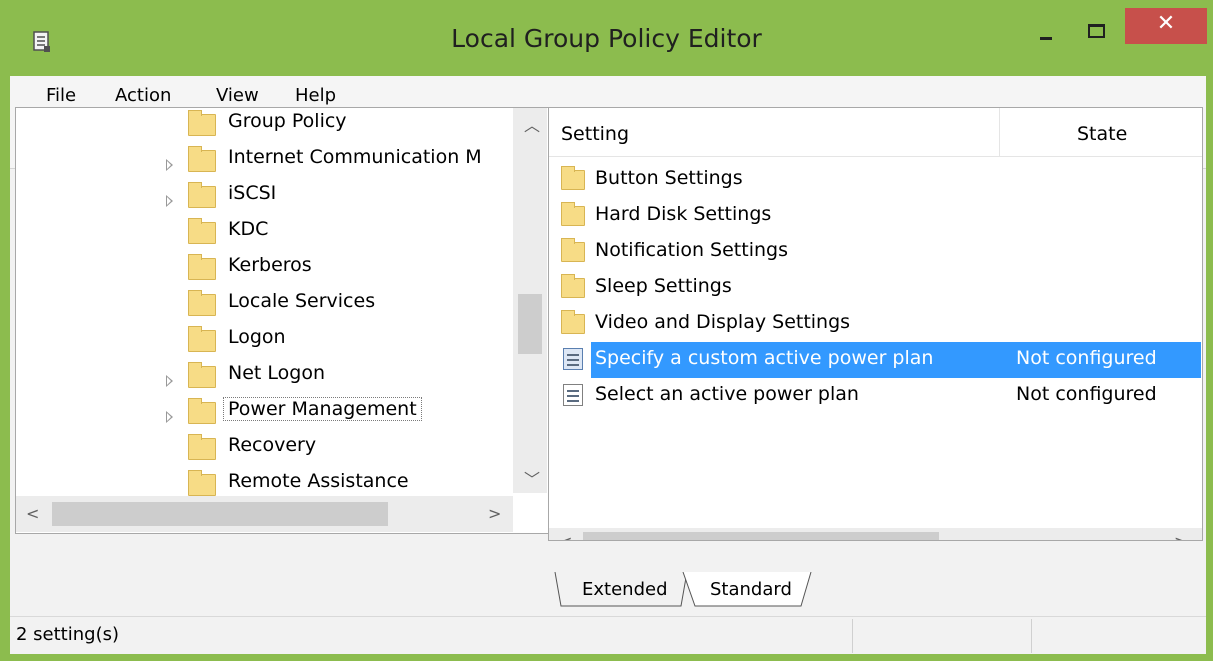 This screenshot has width=1213, height=661. Describe the element at coordinates (751, 595) in the screenshot. I see `tab-standard: Standard` at that location.